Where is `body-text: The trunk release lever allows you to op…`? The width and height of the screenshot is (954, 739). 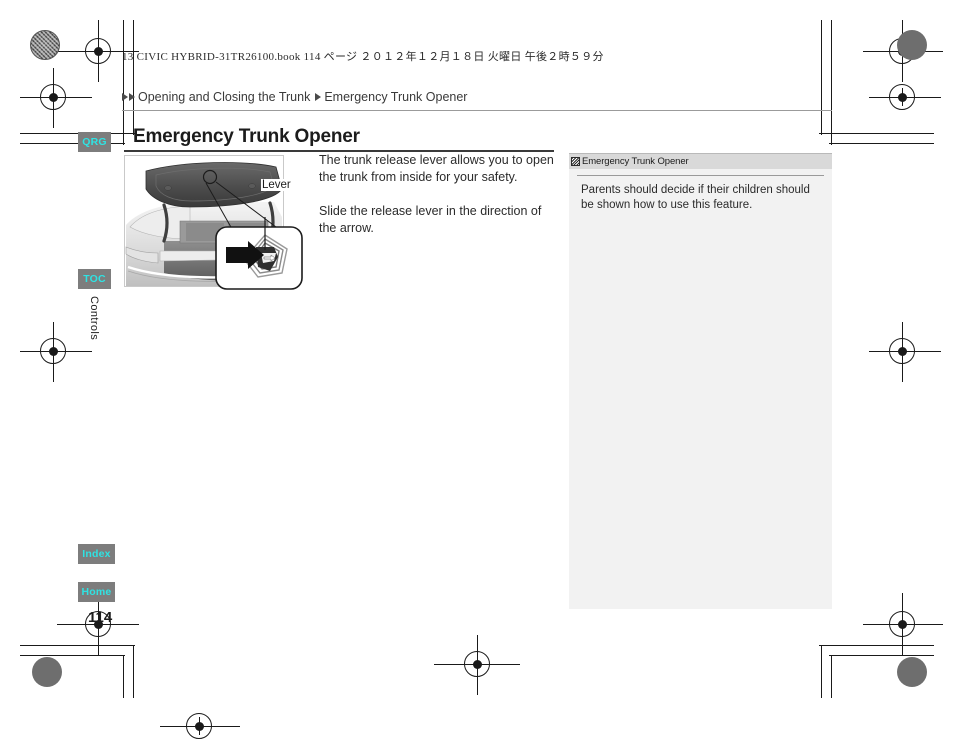
body-text: The trunk release lever allows you to op… is located at coordinates (438, 194).